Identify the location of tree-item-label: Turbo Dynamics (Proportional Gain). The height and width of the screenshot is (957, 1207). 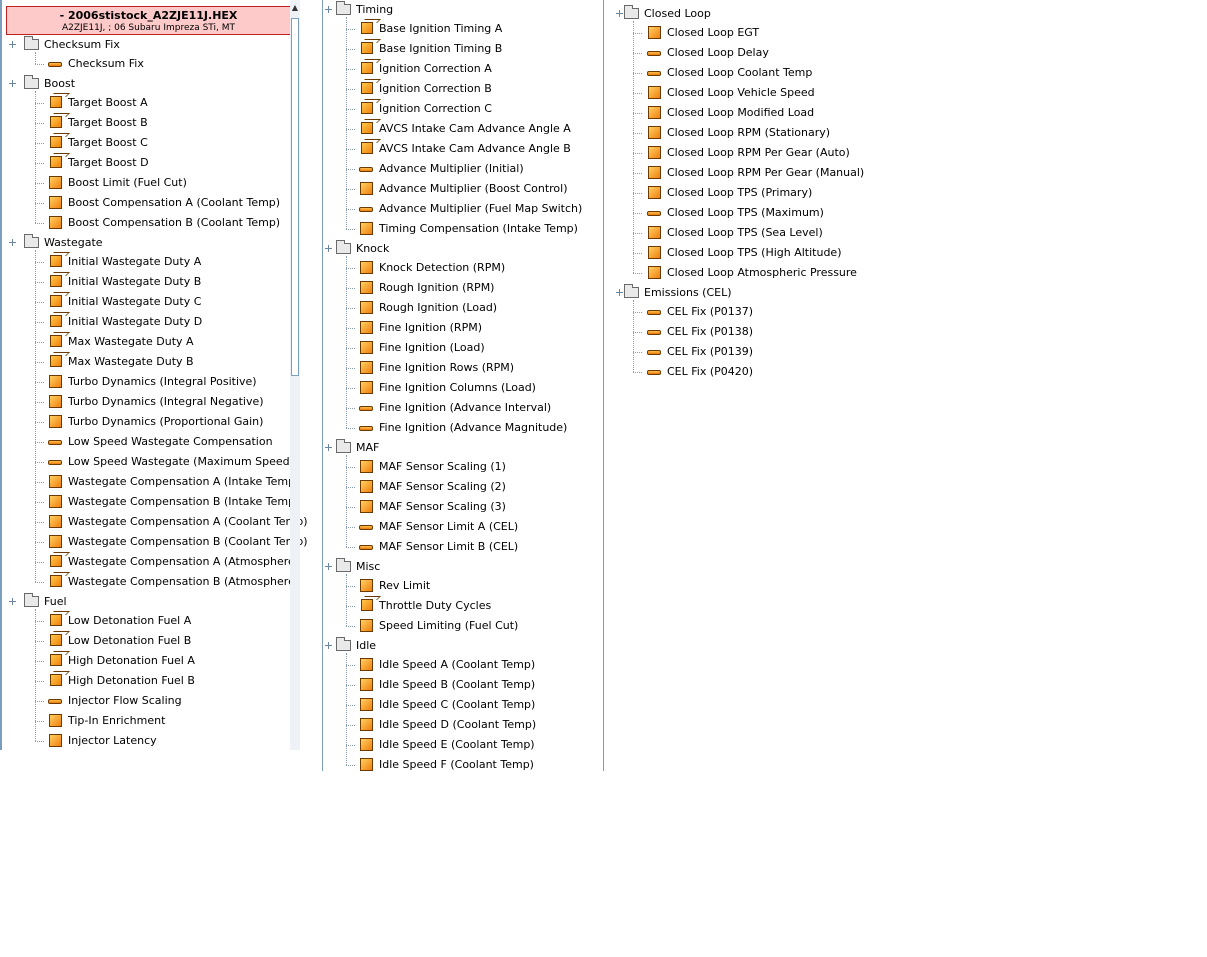
(166, 421).